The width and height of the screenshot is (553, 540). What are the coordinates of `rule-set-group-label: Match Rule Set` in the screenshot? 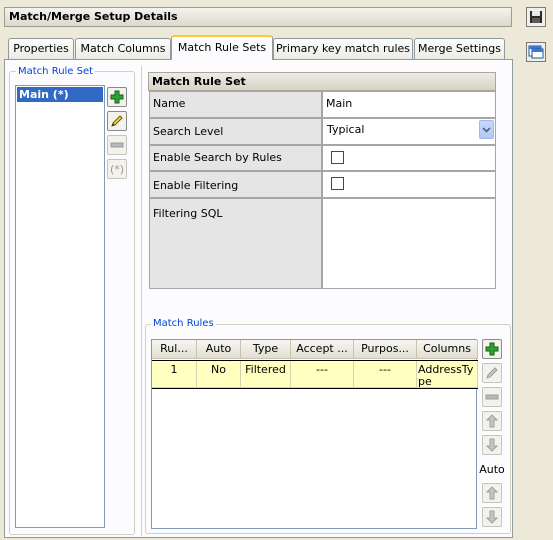 It's located at (56, 72).